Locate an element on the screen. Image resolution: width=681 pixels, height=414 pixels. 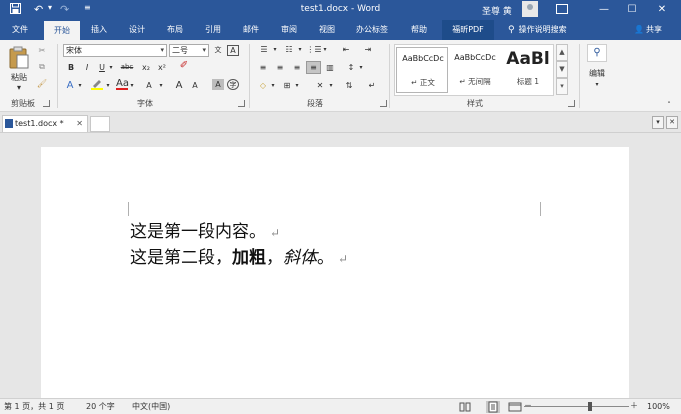
multilevel-dropdown-icon: ▾ is located at coordinates (325, 49).